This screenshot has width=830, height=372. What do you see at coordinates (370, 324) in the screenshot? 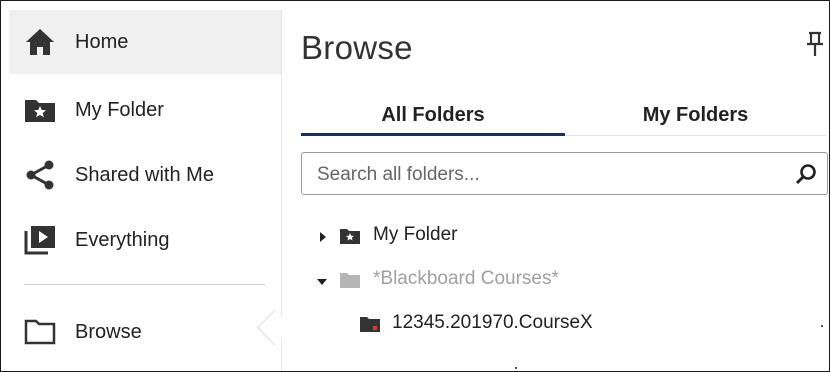
I see `course-folder-icon` at bounding box center [370, 324].